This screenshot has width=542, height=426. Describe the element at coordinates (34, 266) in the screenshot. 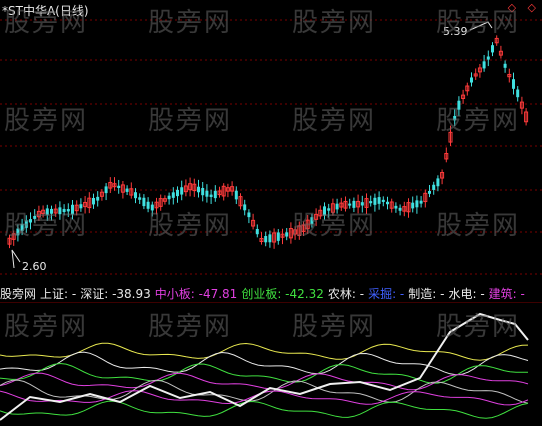

I see `low-price-label: 2.60` at that location.